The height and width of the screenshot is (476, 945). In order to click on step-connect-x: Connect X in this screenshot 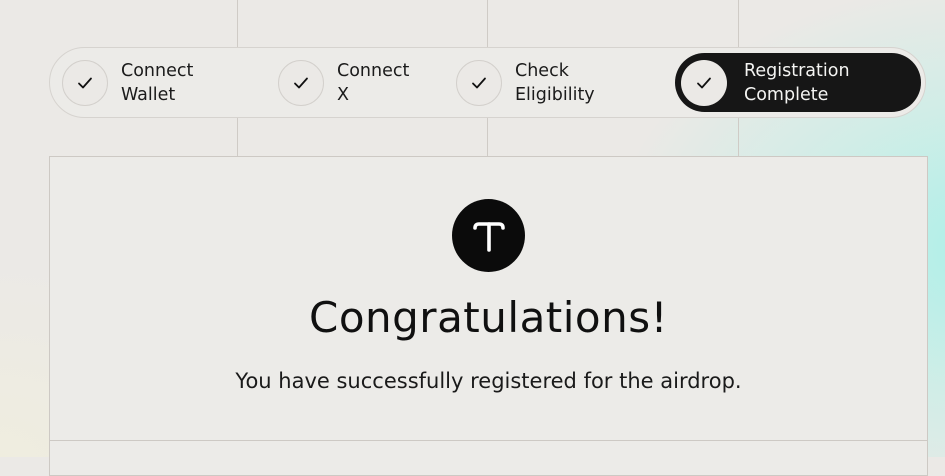, I will do `click(362, 82)`.